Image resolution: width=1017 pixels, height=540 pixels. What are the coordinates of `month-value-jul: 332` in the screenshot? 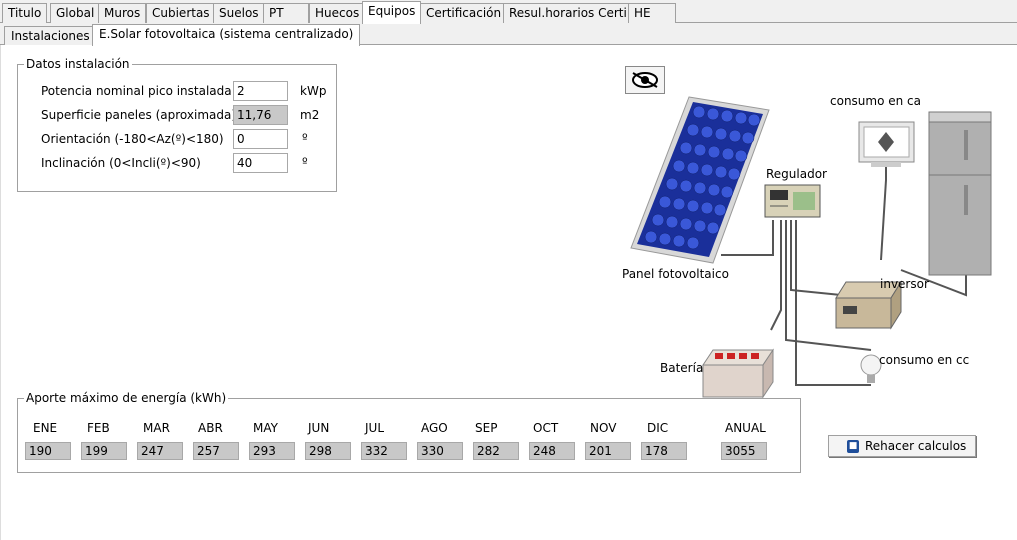 It's located at (384, 451).